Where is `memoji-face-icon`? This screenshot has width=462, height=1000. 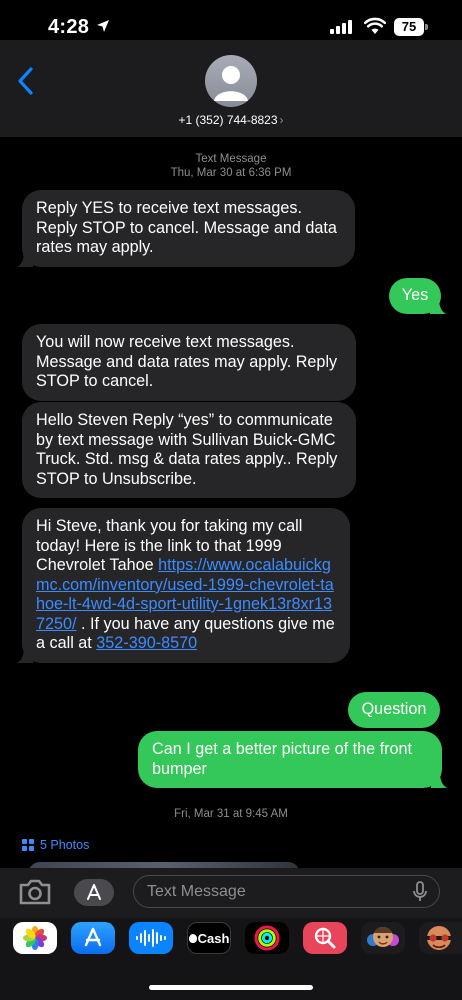 memoji-face-icon is located at coordinates (383, 937).